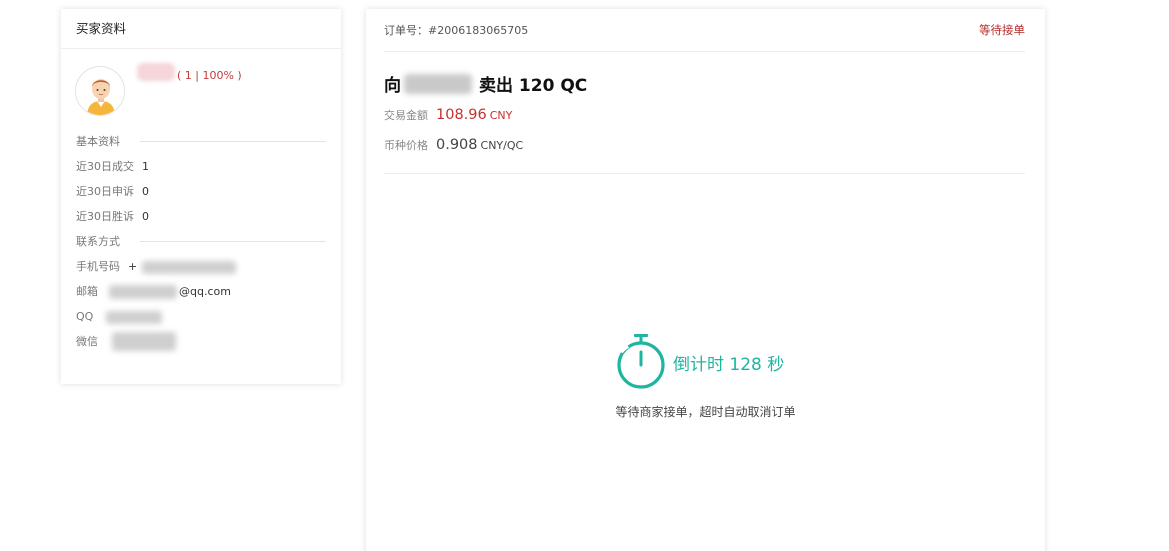 This screenshot has width=1169, height=551. What do you see at coordinates (105, 216) in the screenshot?
I see `wins-30d-label: 近30日胜诉` at bounding box center [105, 216].